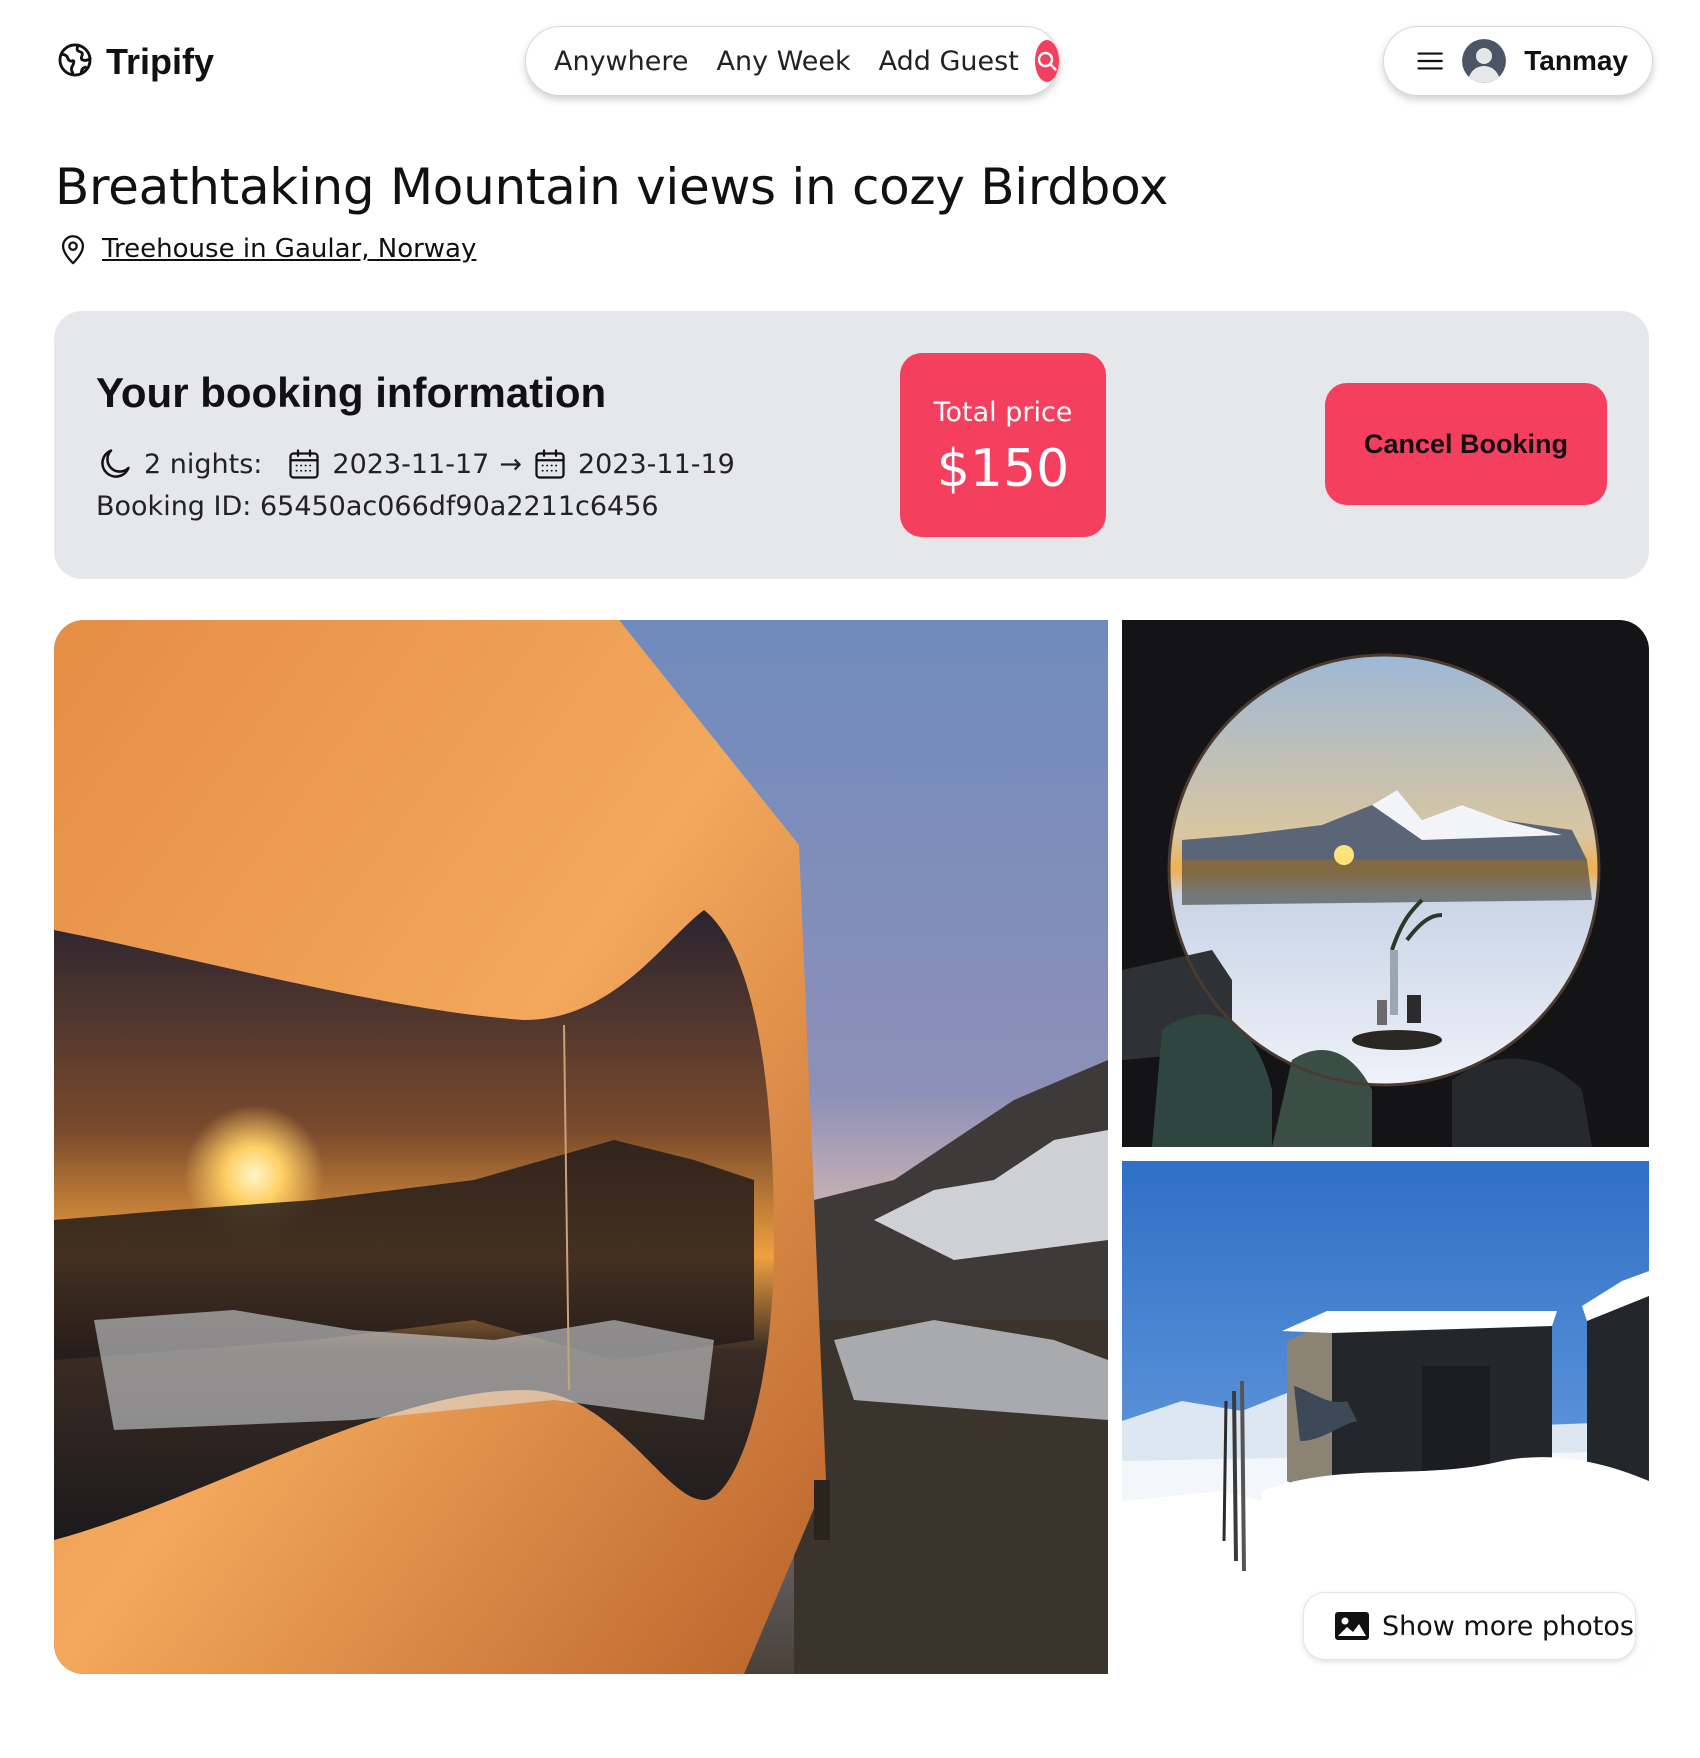 The height and width of the screenshot is (1758, 1700). Describe the element at coordinates (289, 249) in the screenshot. I see `location-link: Treehouse in Gaular, Norway` at that location.